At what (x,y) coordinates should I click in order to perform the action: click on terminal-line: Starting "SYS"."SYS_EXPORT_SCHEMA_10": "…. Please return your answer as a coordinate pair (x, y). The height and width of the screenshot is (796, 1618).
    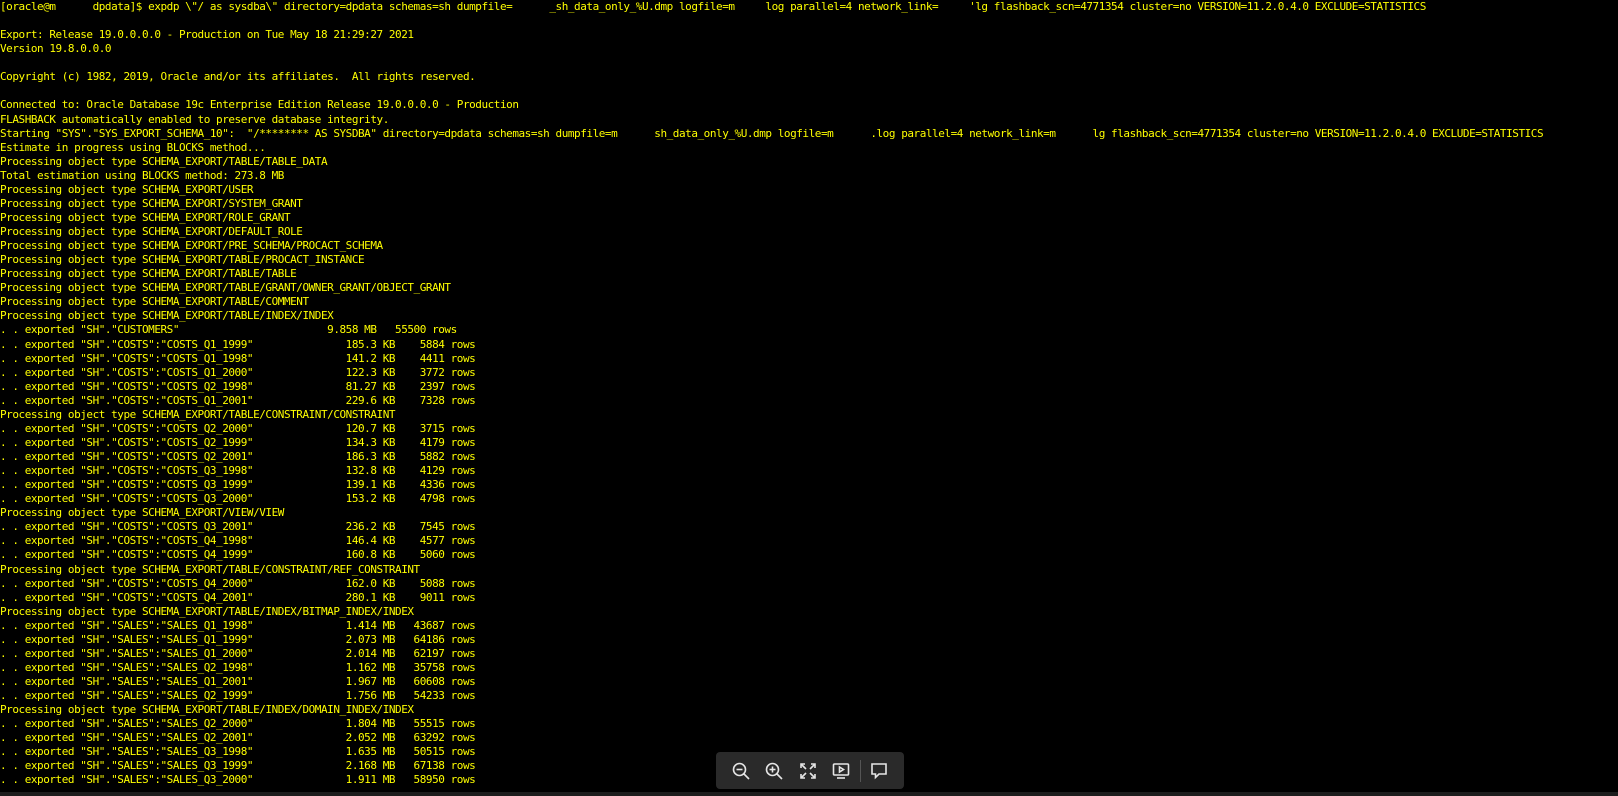
    Looking at the image, I should click on (772, 133).